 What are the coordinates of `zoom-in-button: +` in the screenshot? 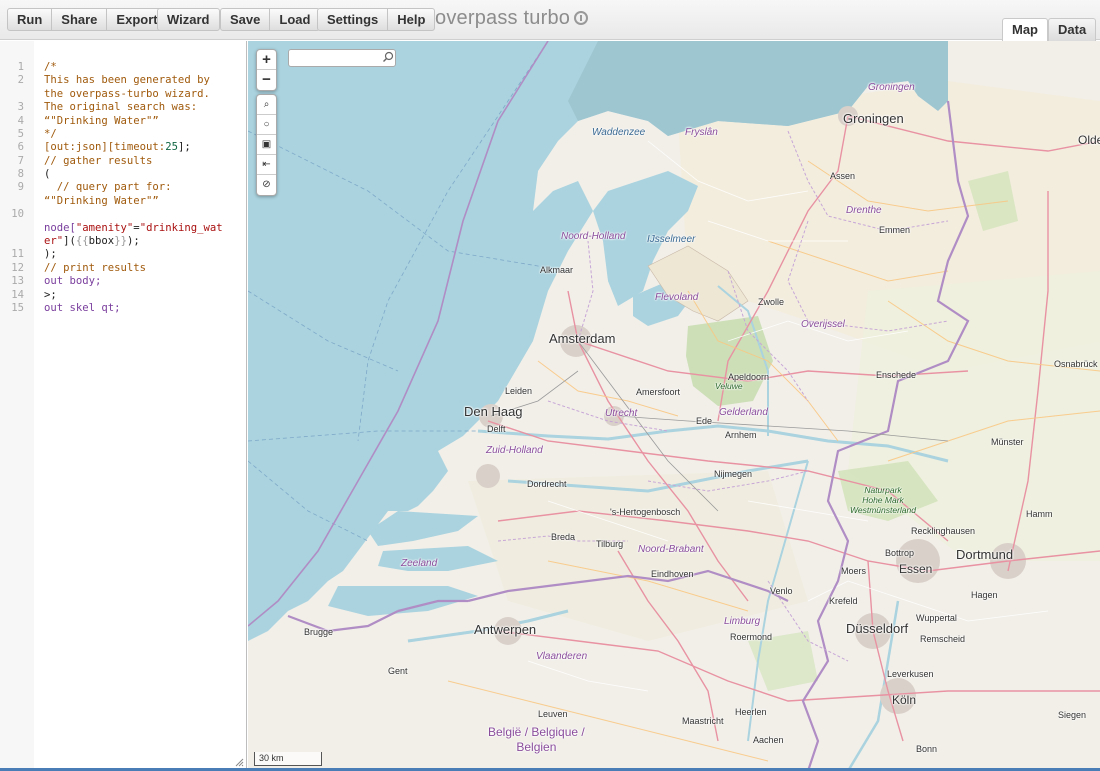 It's located at (266, 60).